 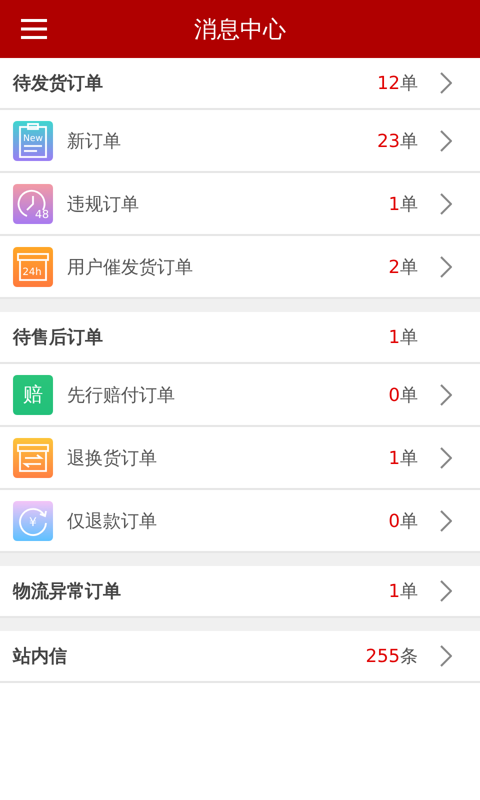 I want to click on item-label: 新订单, so click(x=94, y=141).